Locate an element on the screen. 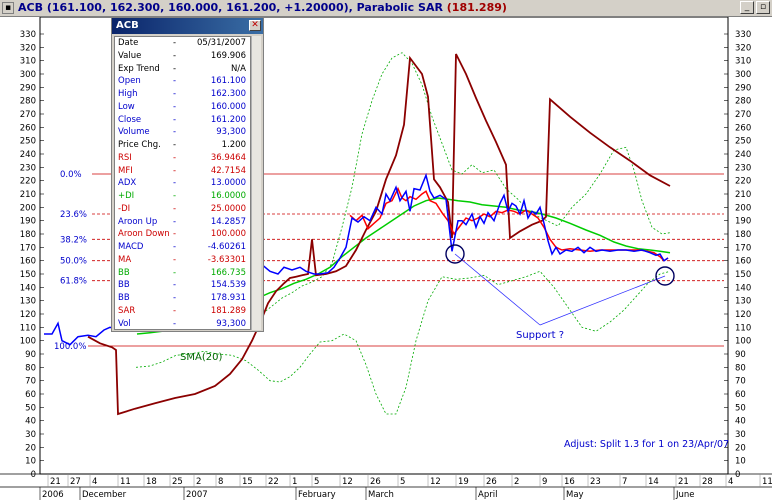 The width and height of the screenshot is (772, 500). data-row-value: 100.000 is located at coordinates (228, 234).